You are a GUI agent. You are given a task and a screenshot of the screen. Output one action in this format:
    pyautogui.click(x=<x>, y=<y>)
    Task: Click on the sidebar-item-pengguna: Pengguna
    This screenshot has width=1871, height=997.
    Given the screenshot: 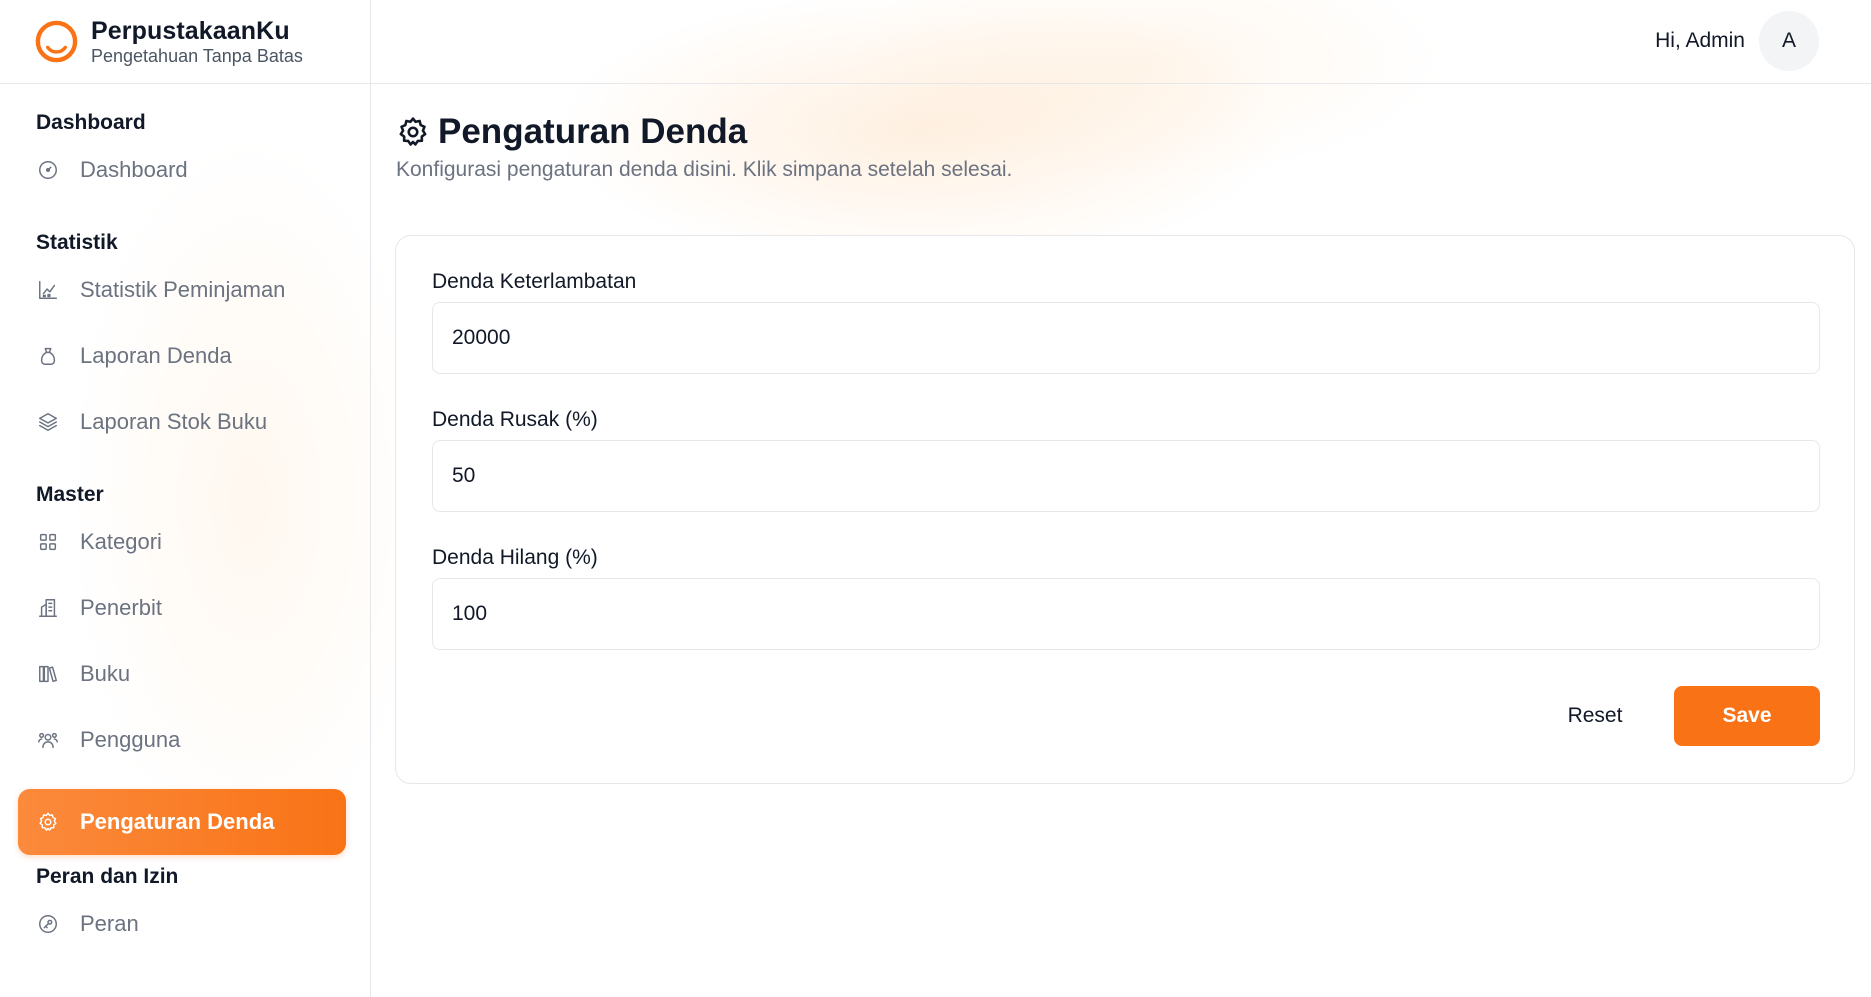 What is the action you would take?
    pyautogui.click(x=182, y=740)
    